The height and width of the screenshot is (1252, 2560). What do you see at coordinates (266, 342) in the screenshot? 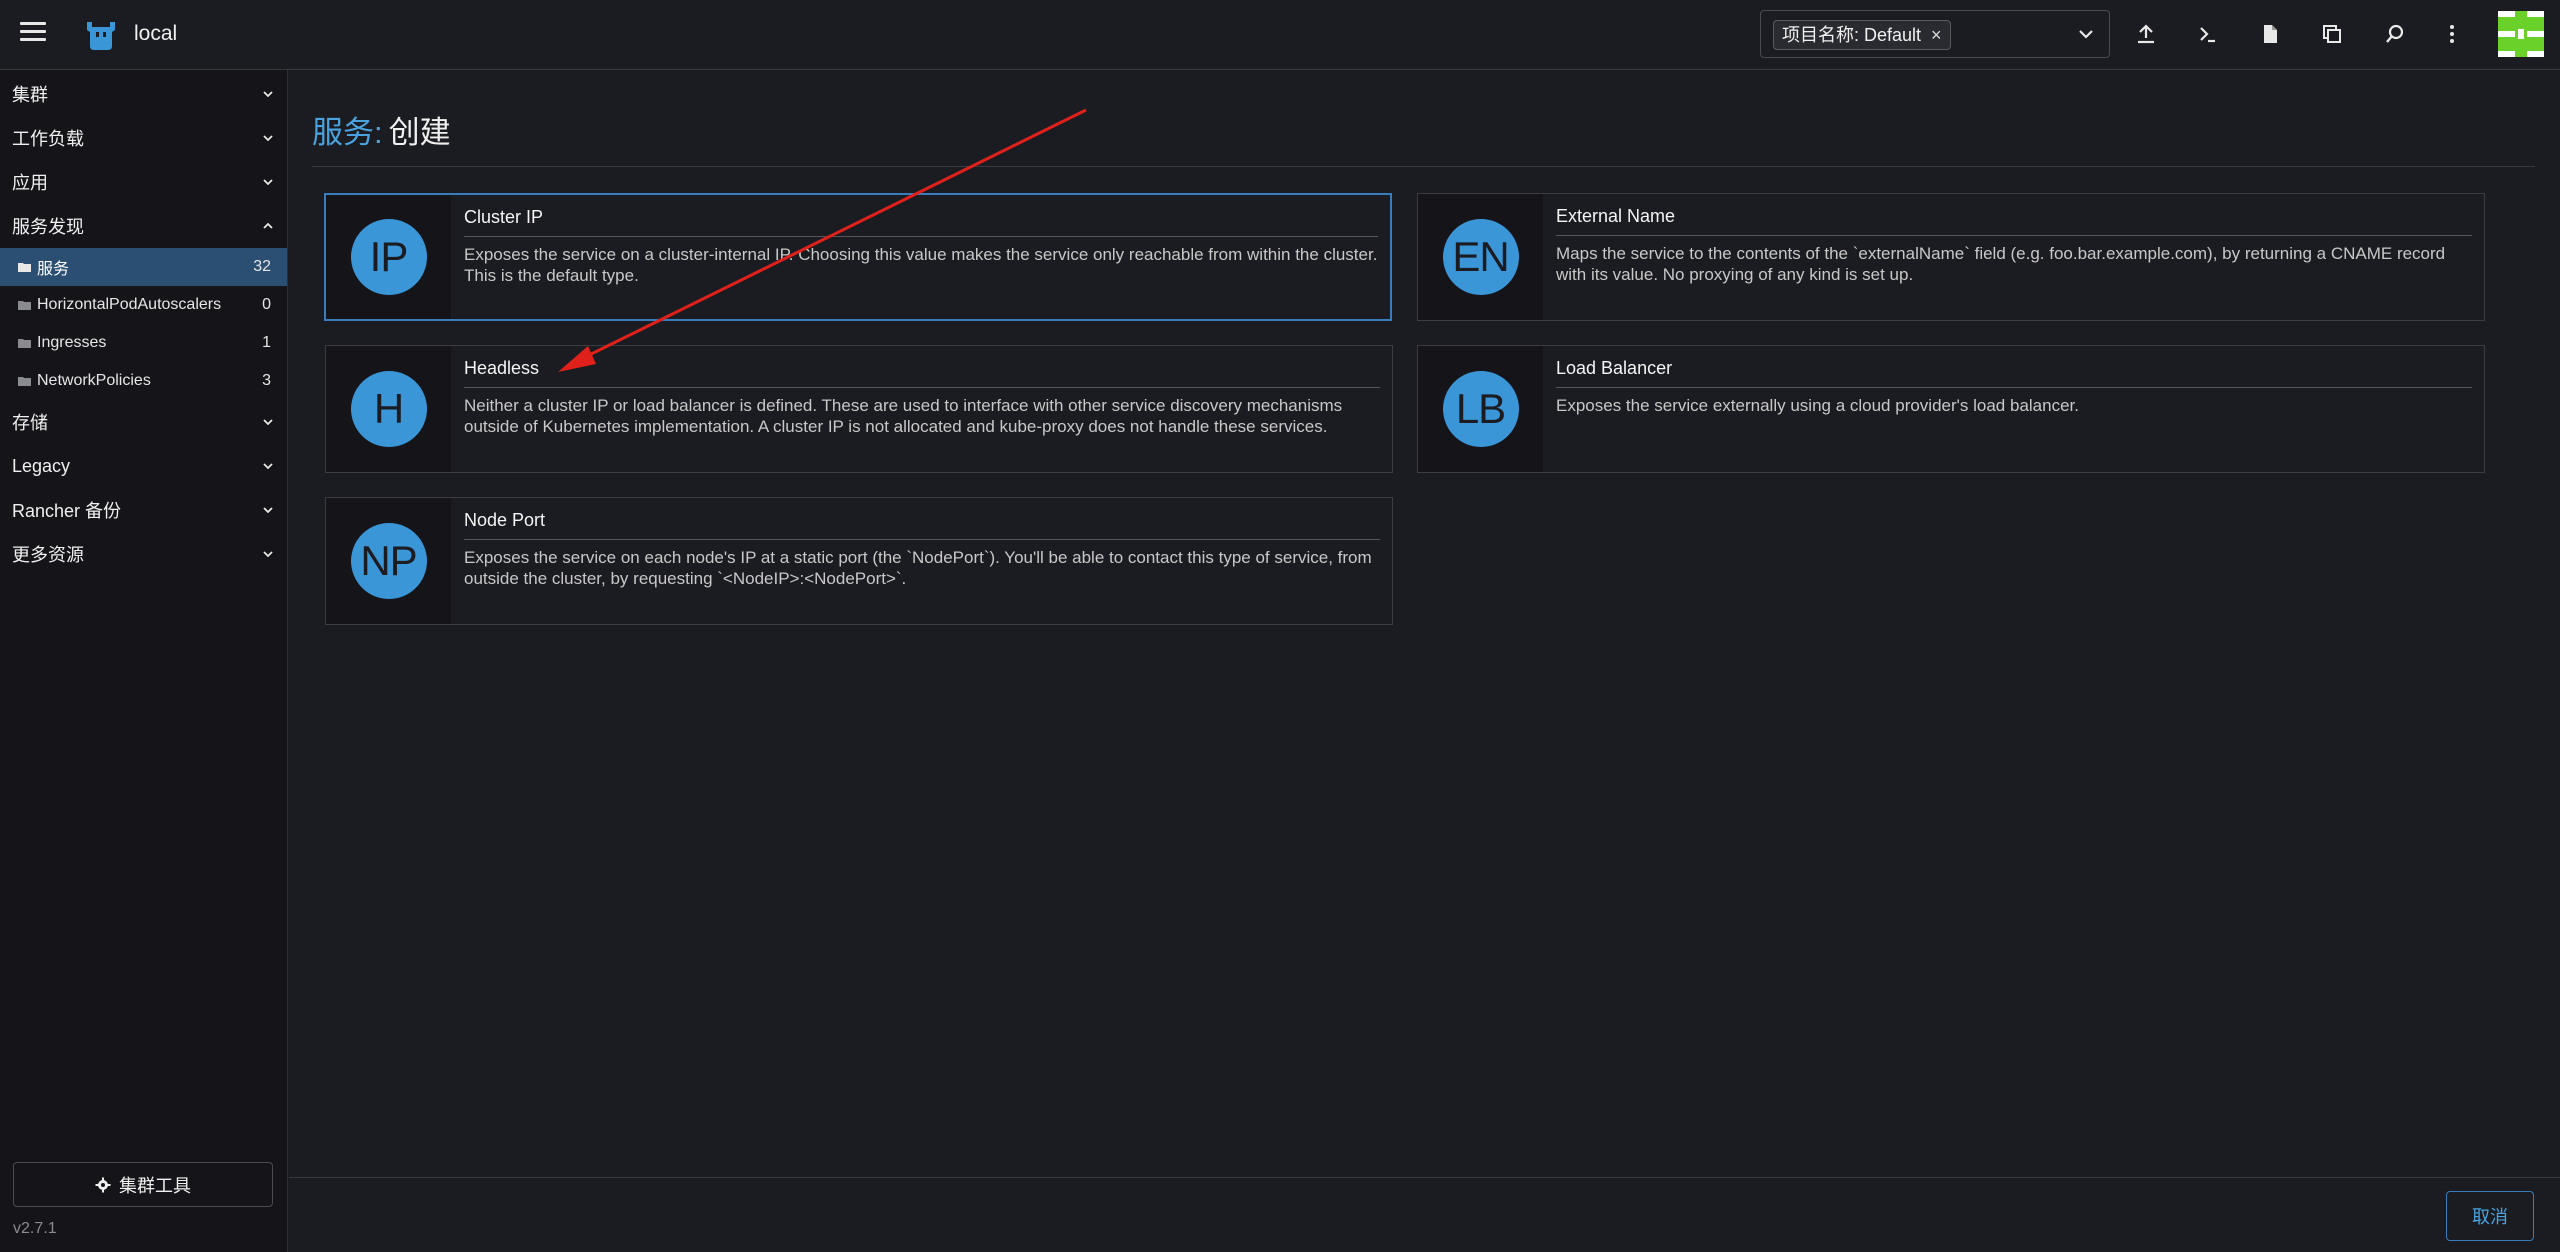
I see `sidebar-item-count: 1` at bounding box center [266, 342].